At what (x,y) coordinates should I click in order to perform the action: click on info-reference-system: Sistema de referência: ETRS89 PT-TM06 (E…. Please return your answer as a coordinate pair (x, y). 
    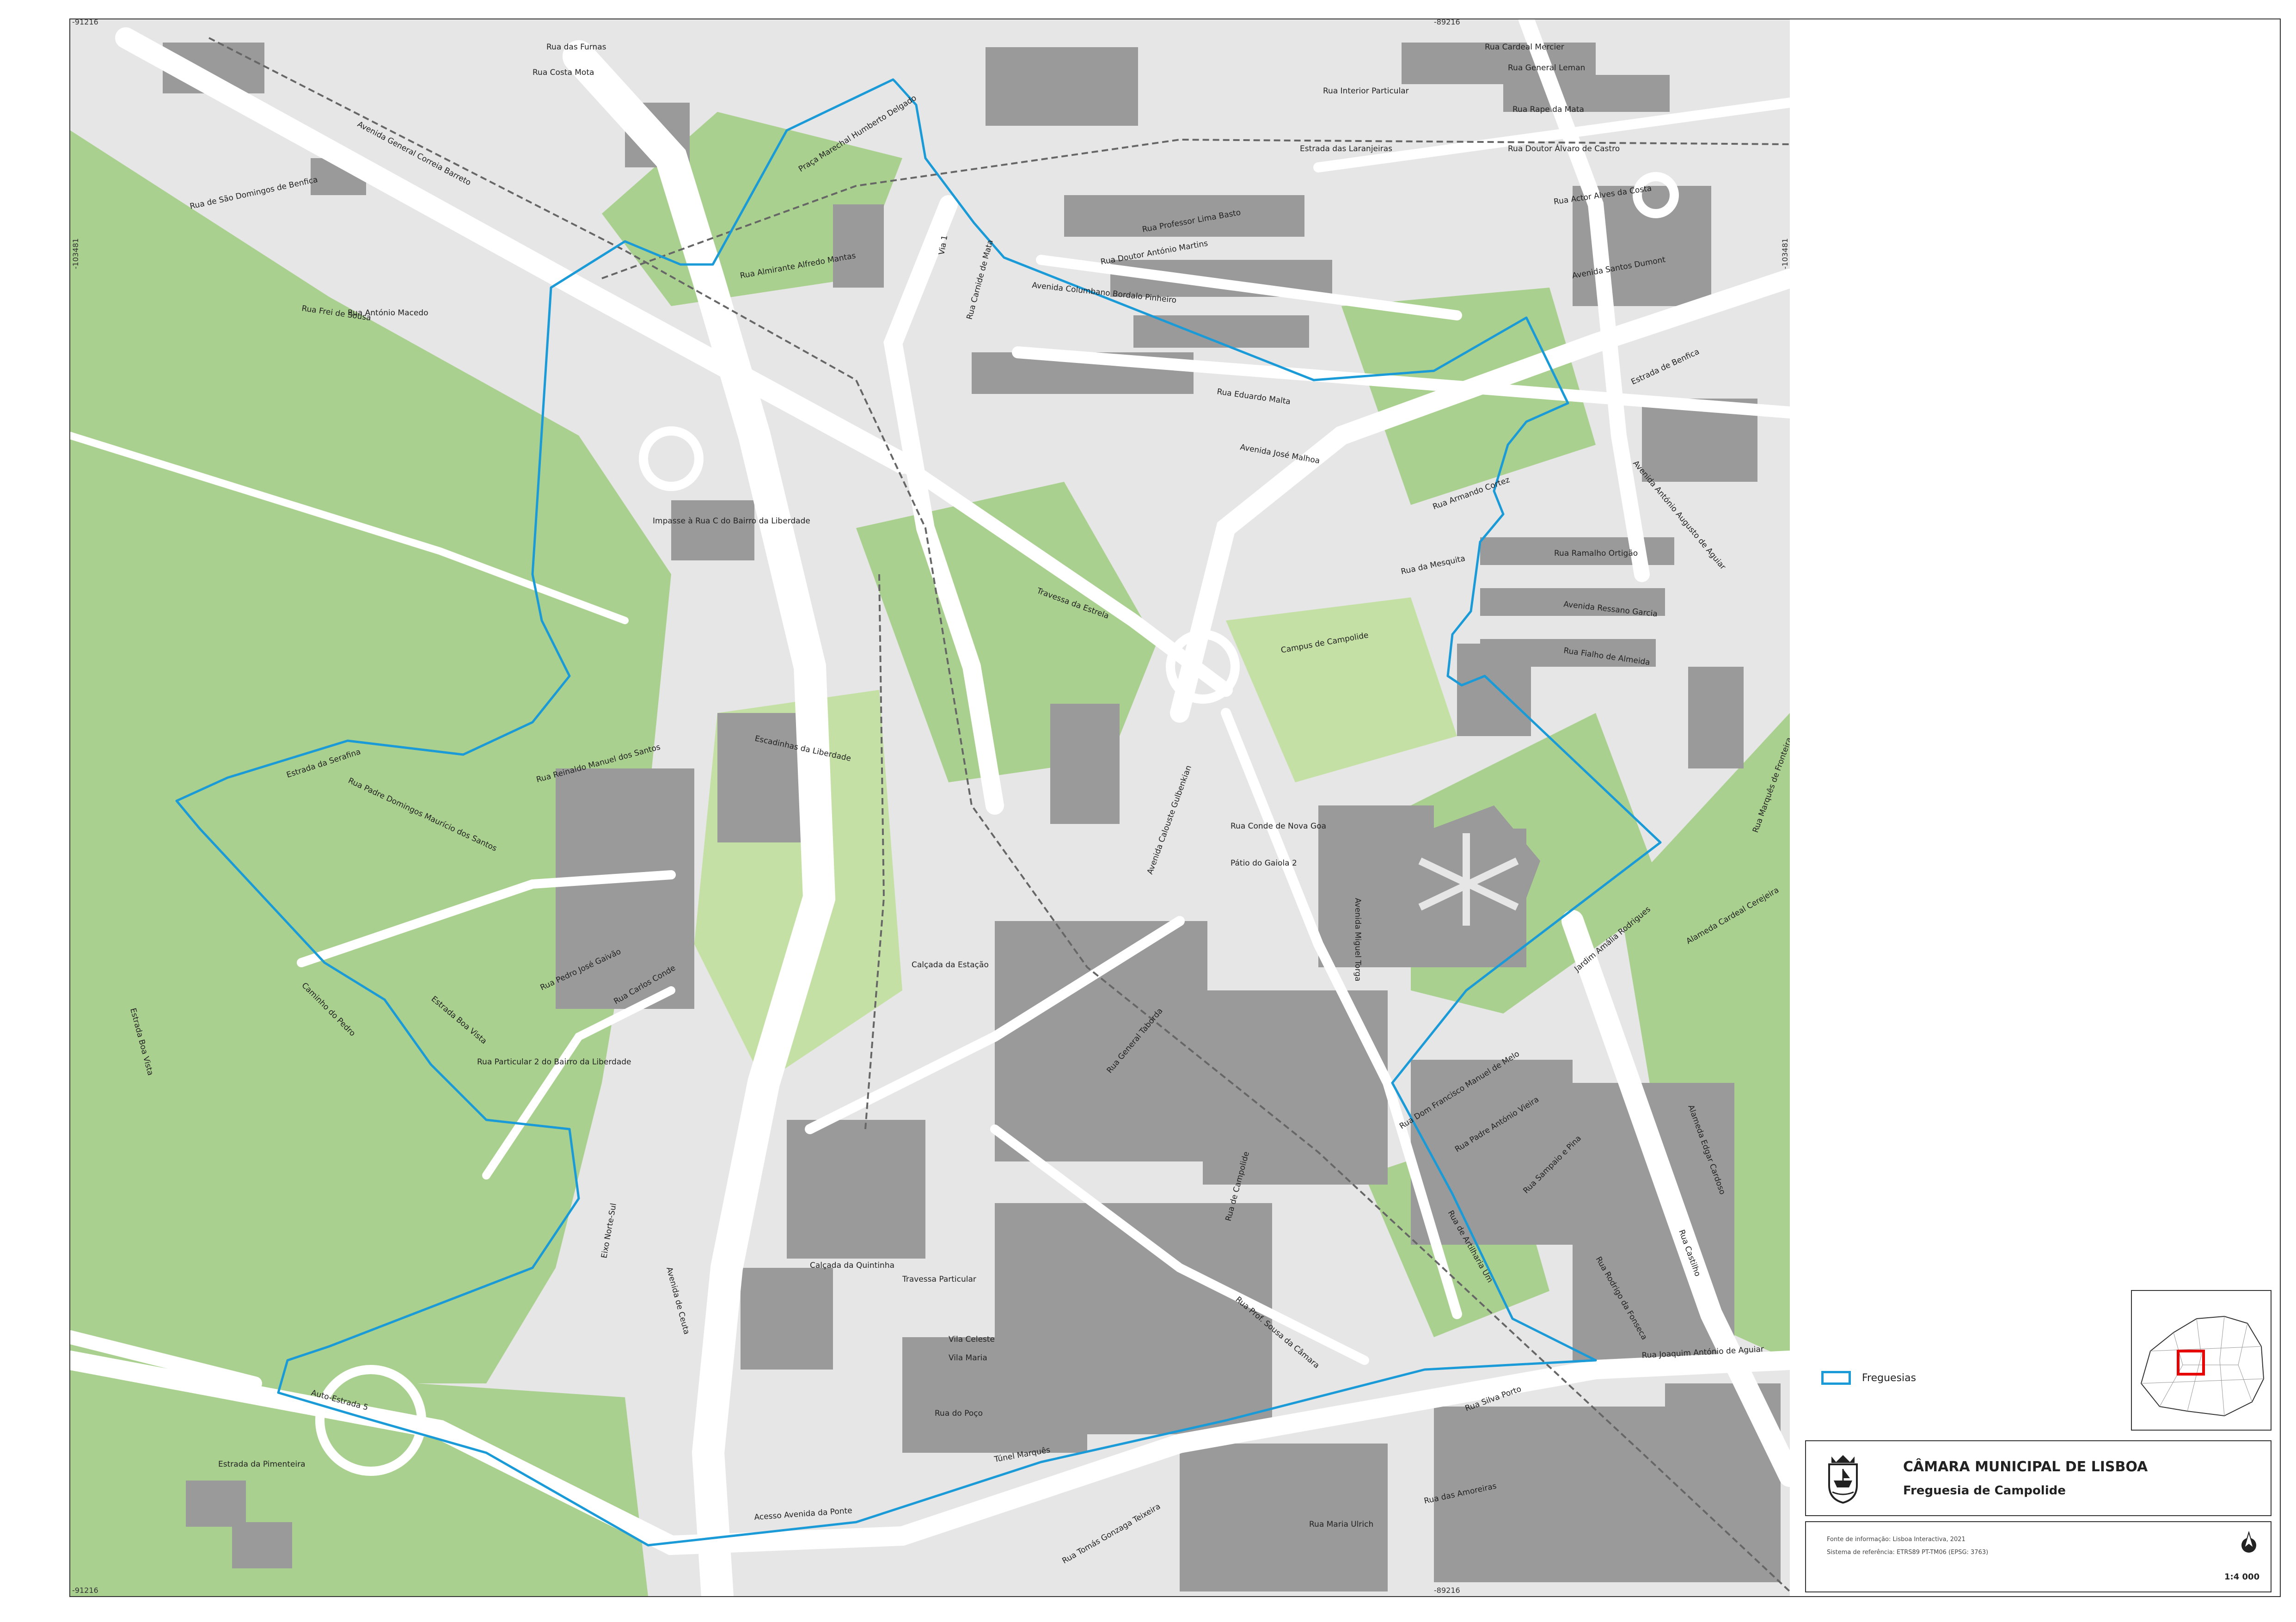
    Looking at the image, I should click on (1908, 1552).